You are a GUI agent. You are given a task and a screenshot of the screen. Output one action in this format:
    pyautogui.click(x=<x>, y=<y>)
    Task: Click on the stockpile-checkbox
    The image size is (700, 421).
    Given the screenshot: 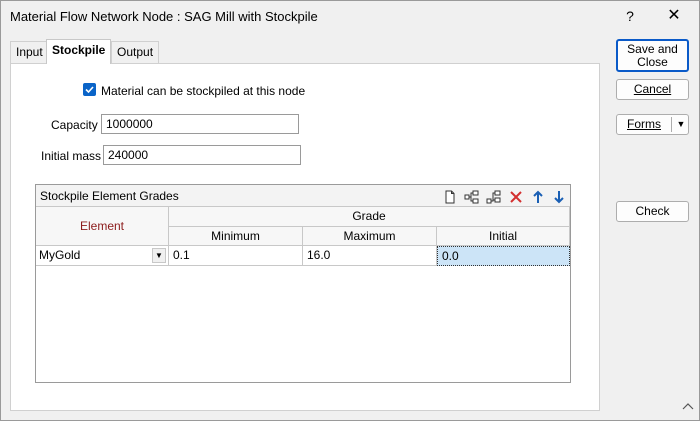 What is the action you would take?
    pyautogui.click(x=89, y=89)
    